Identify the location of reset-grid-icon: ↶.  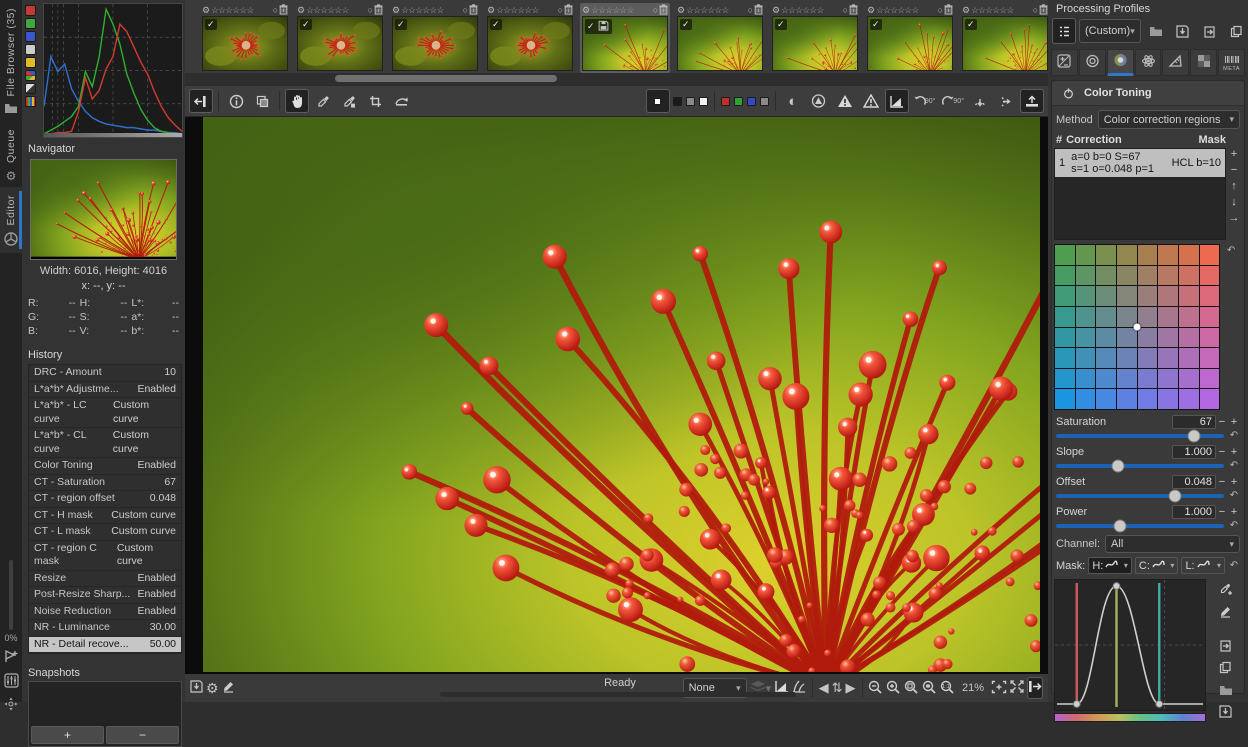
(1231, 250).